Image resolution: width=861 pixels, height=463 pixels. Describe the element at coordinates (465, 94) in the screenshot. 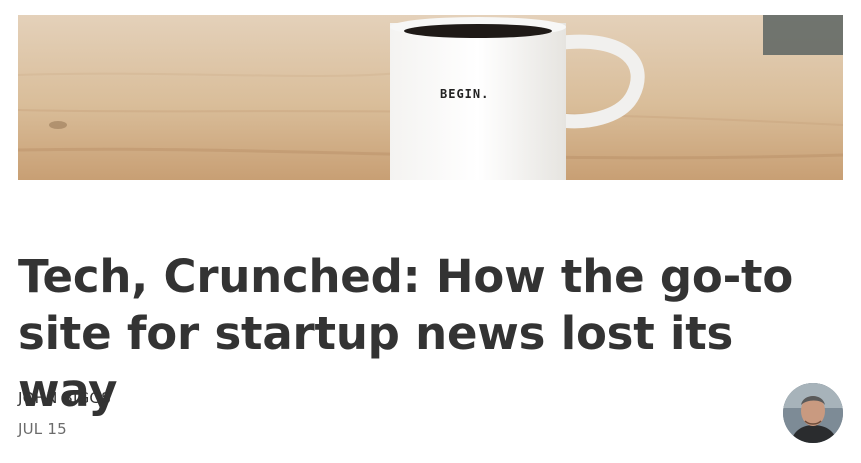

I see `mug-text: BEGIN.` at that location.